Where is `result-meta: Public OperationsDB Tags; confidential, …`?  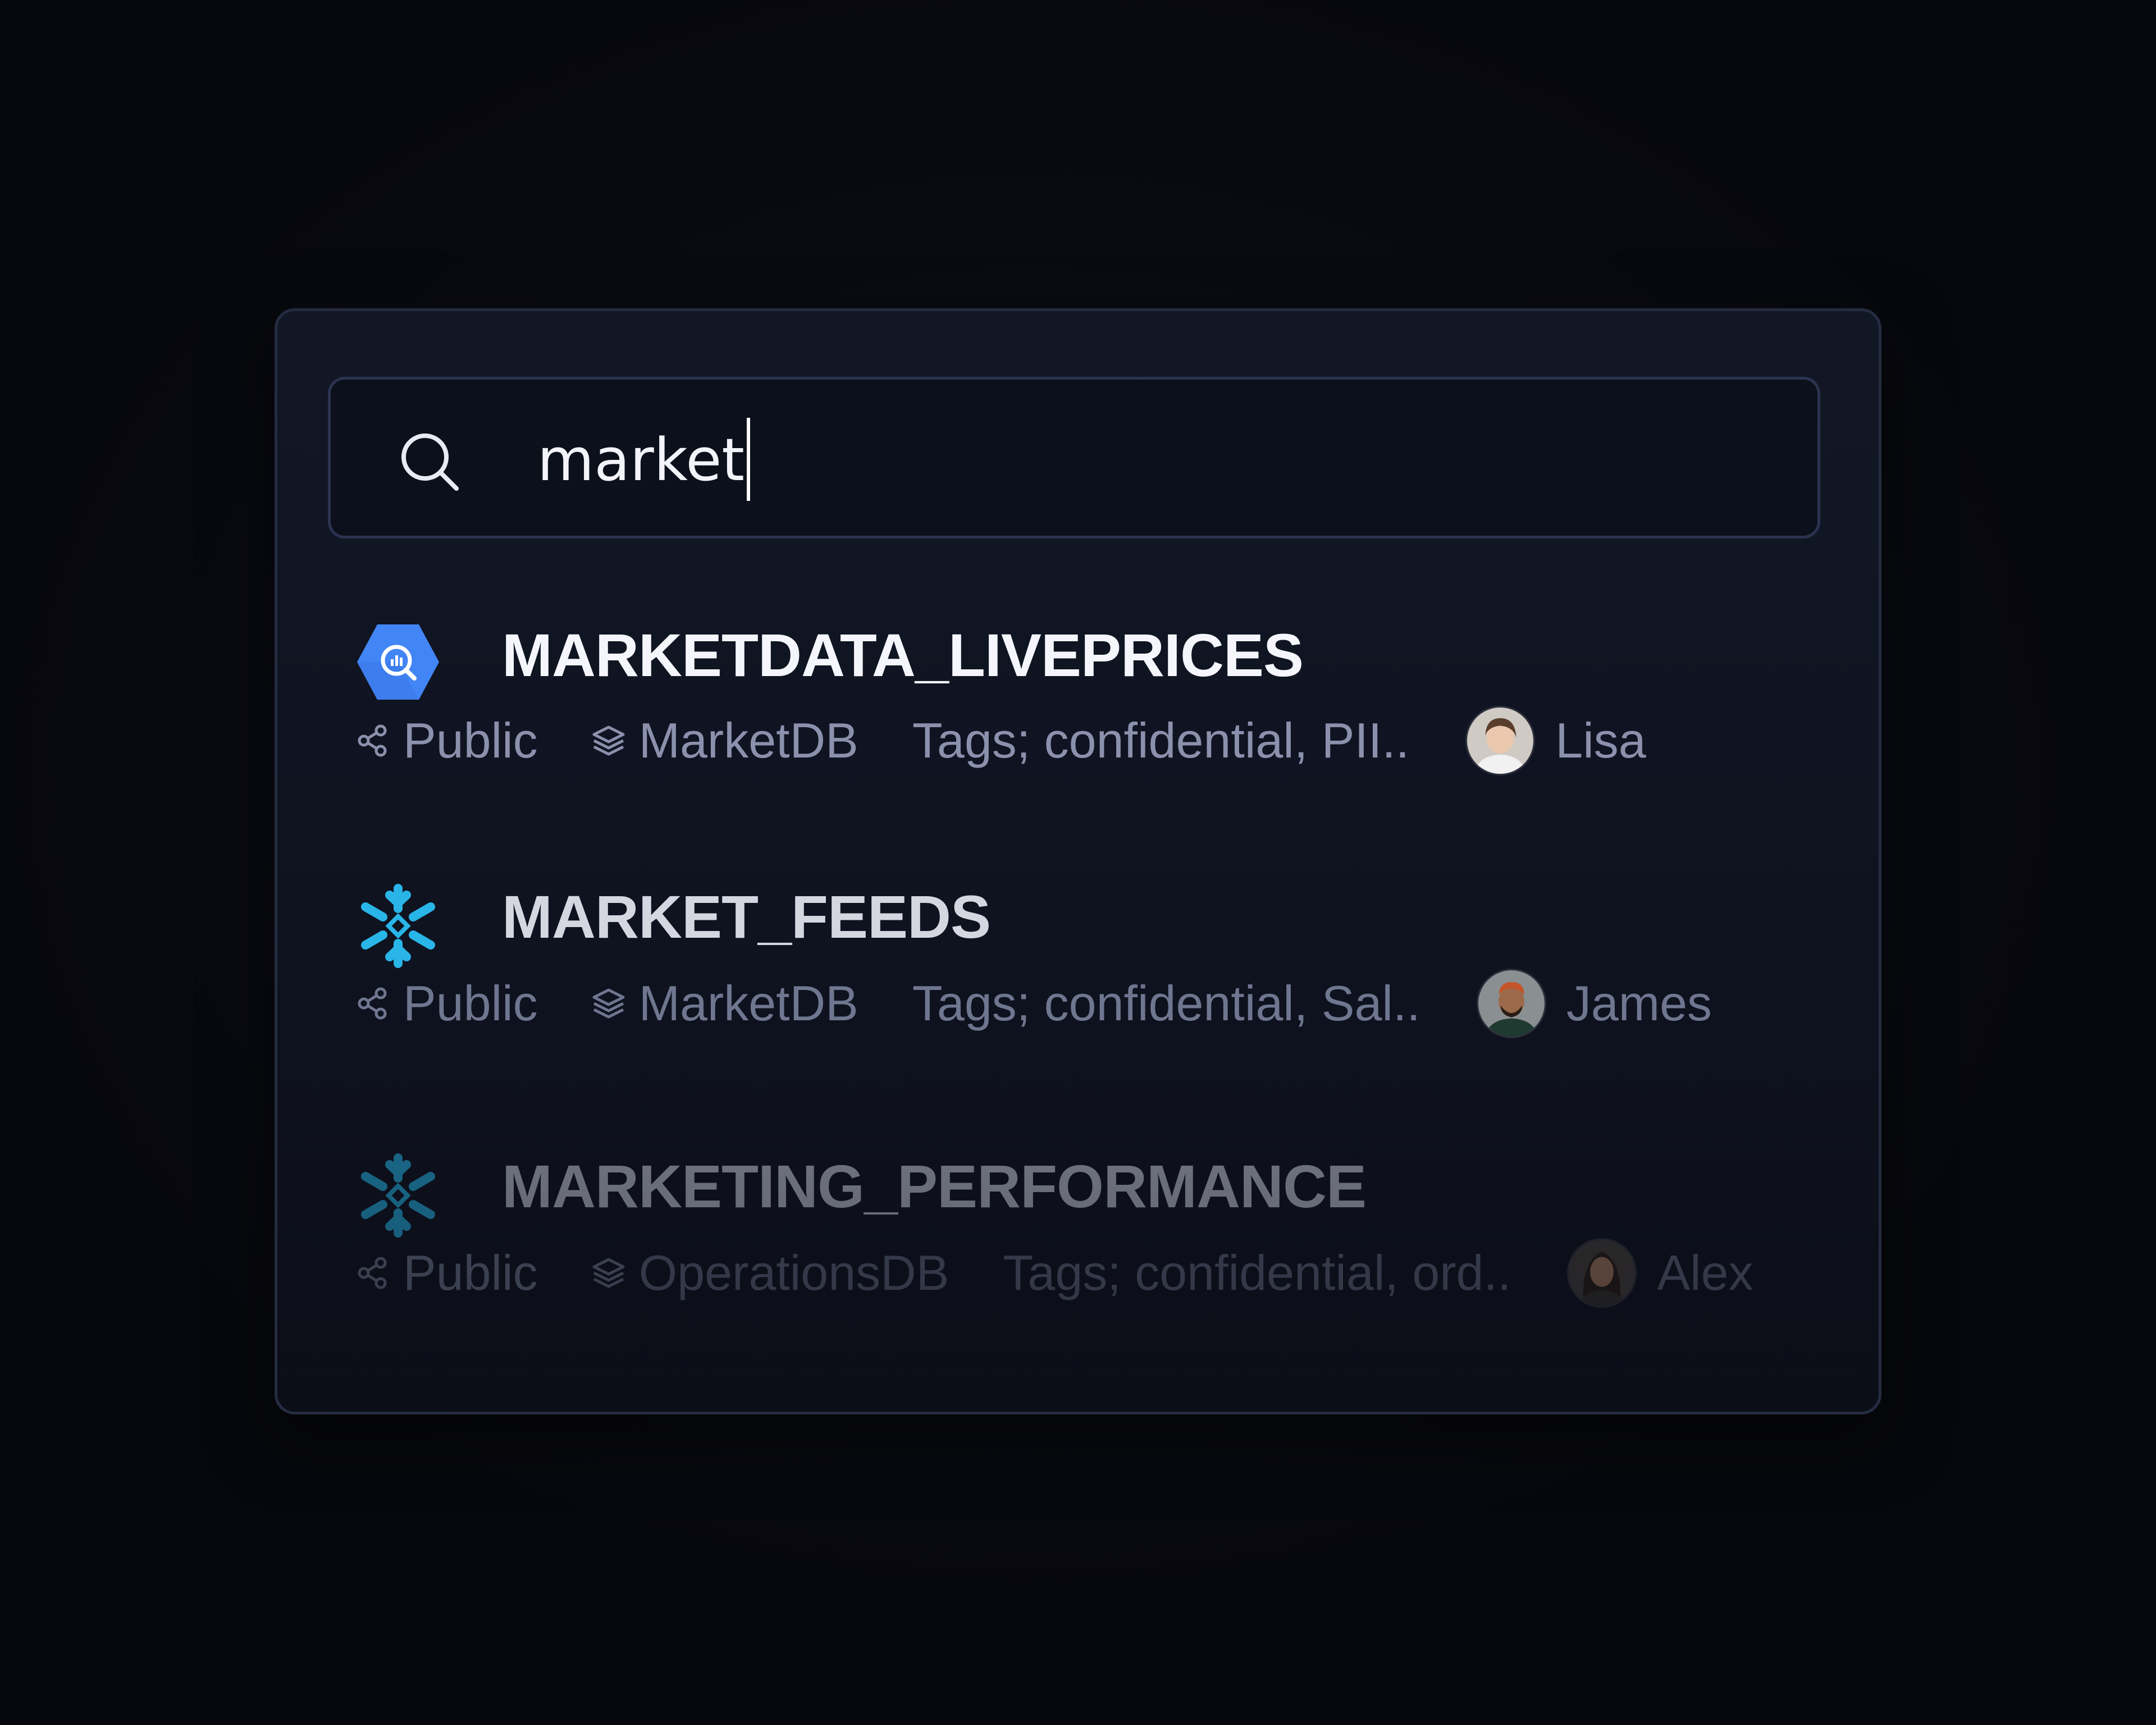
result-meta: Public OperationsDB Tags; confidential, … is located at coordinates (1054, 1272).